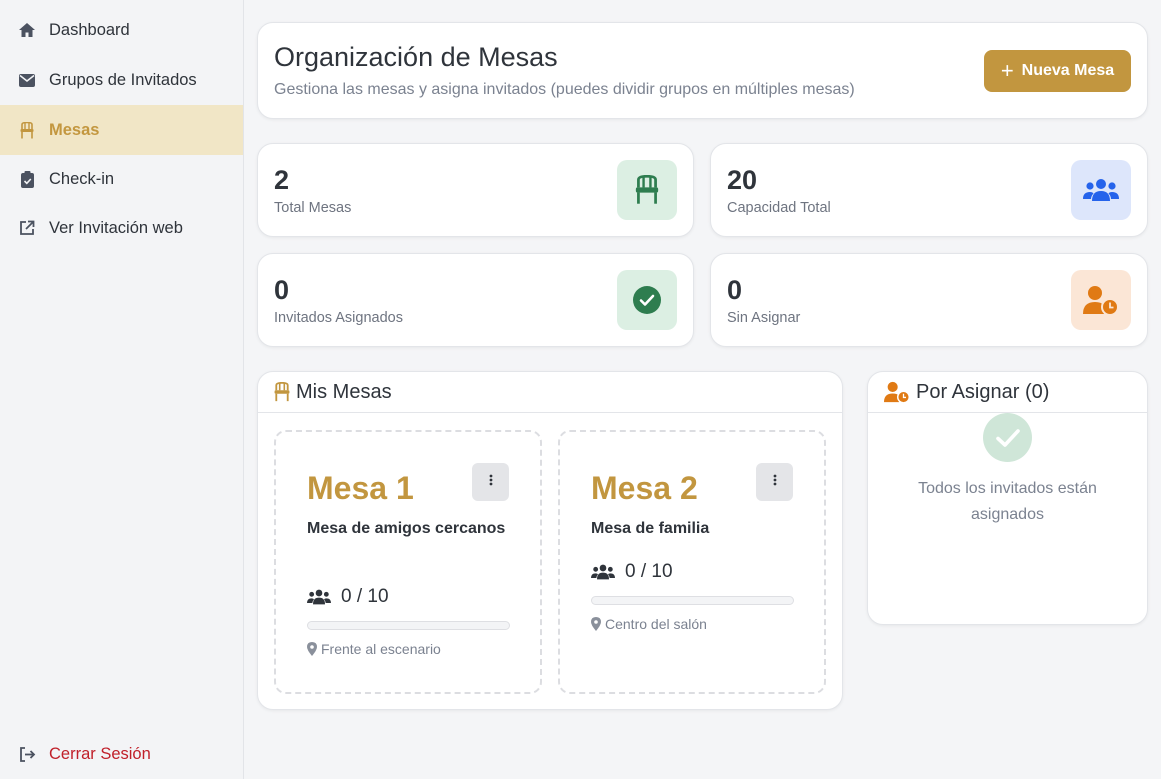 The width and height of the screenshot is (1161, 779). I want to click on mesas-section-header: Mis Mesas, so click(550, 392).